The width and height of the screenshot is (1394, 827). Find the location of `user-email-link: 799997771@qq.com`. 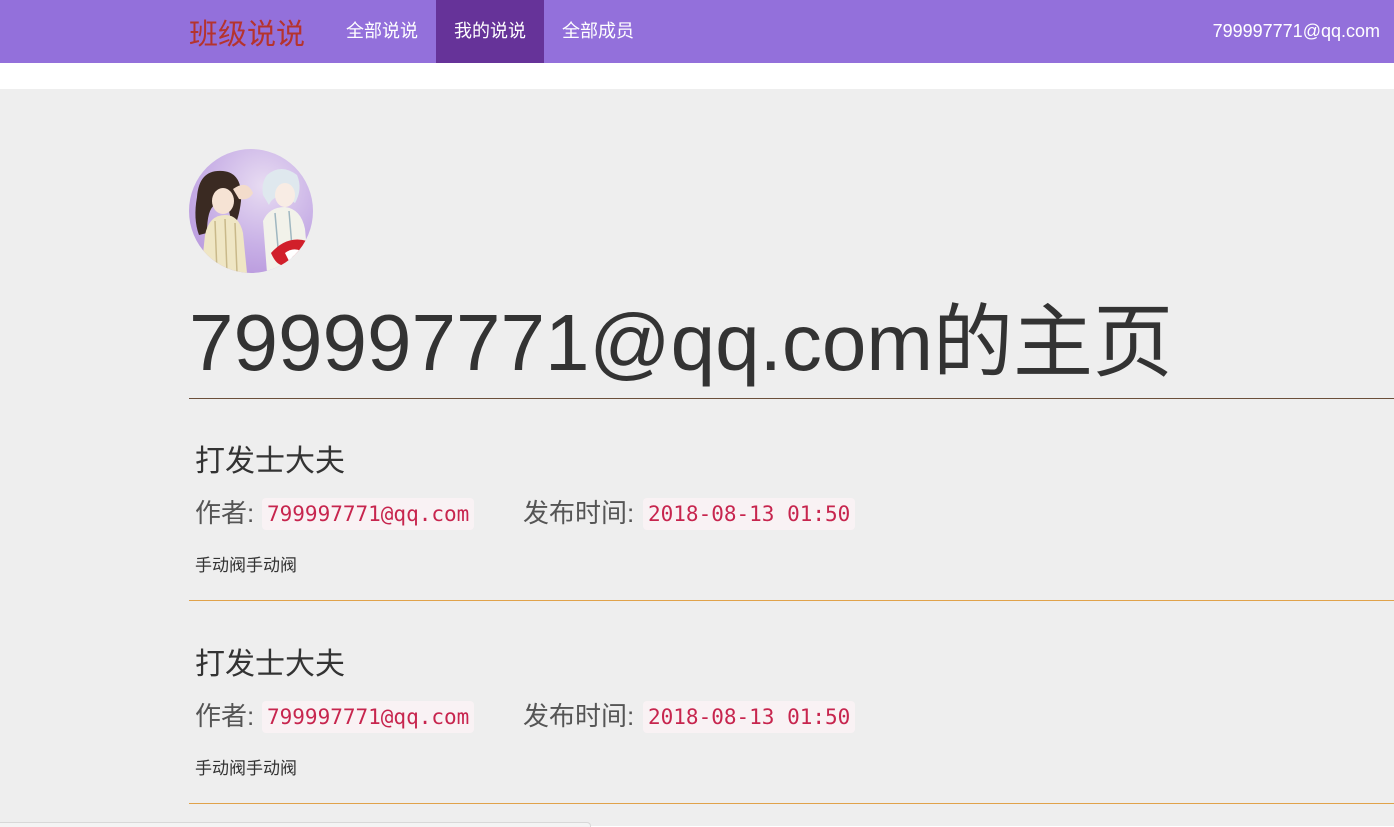

user-email-link: 799997771@qq.com is located at coordinates (1296, 31).